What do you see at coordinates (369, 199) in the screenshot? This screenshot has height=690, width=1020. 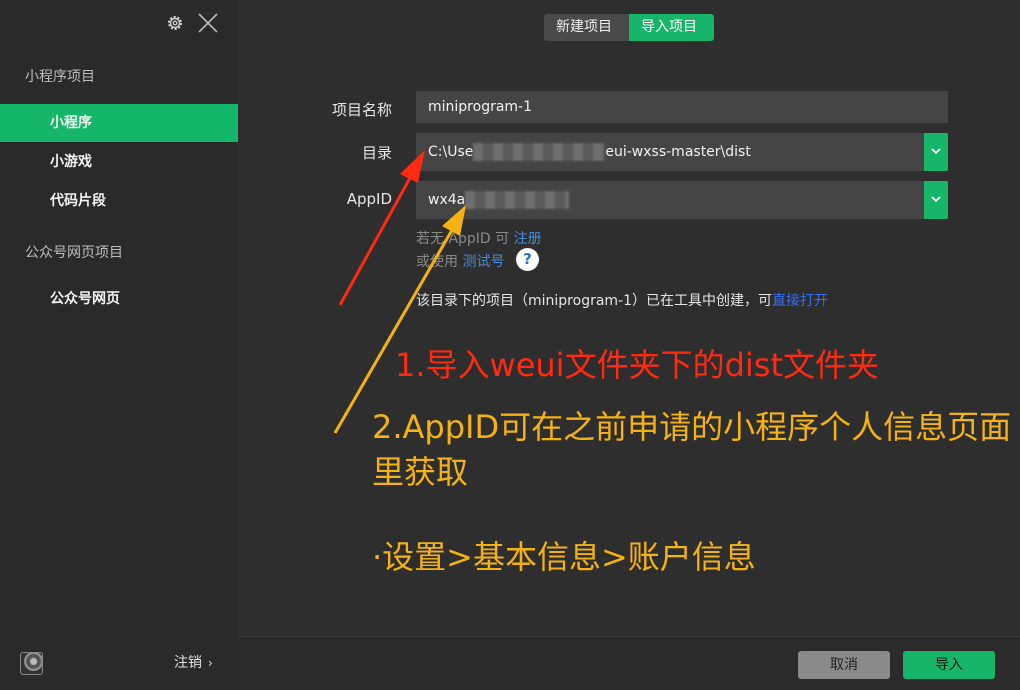 I see `appid-label: AppID` at bounding box center [369, 199].